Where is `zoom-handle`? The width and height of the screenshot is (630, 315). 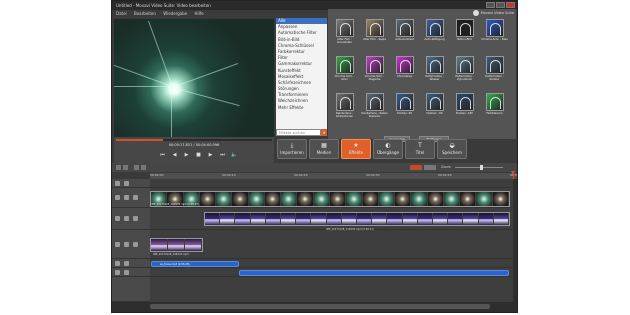 zoom-handle is located at coordinates (481, 167).